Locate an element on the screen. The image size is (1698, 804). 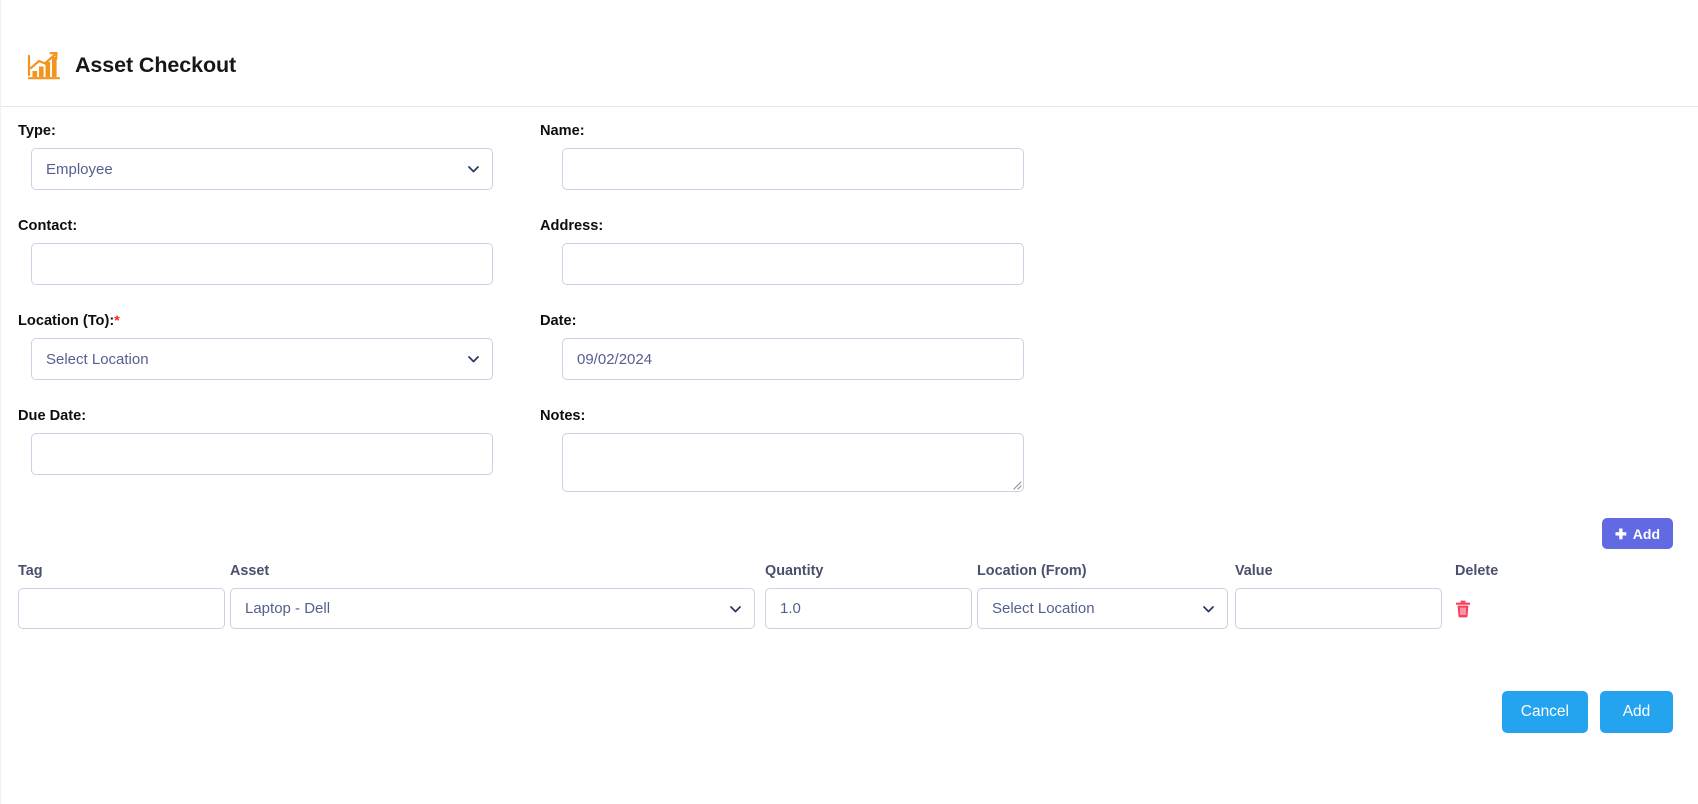
form-actions: Cancel Add is located at coordinates (849, 712).